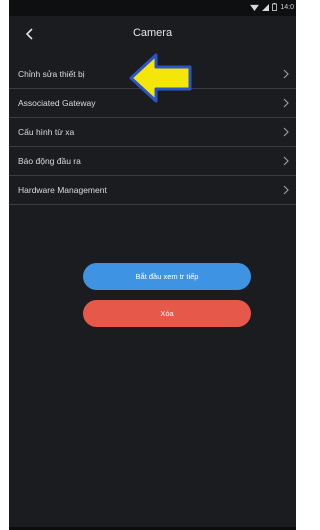 This screenshot has height=530, width=320. What do you see at coordinates (167, 276) in the screenshot?
I see `start-live-view-button: Bắt đầu xem tr tiếp` at bounding box center [167, 276].